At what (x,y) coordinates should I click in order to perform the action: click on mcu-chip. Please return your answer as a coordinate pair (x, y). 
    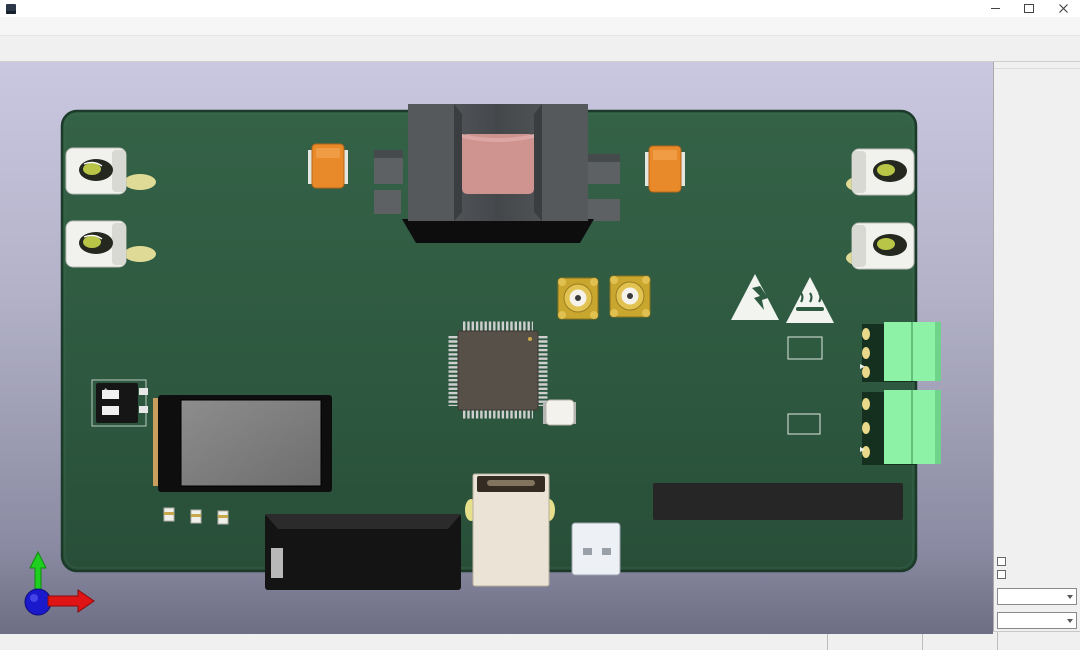
    Looking at the image, I should click on (498, 370).